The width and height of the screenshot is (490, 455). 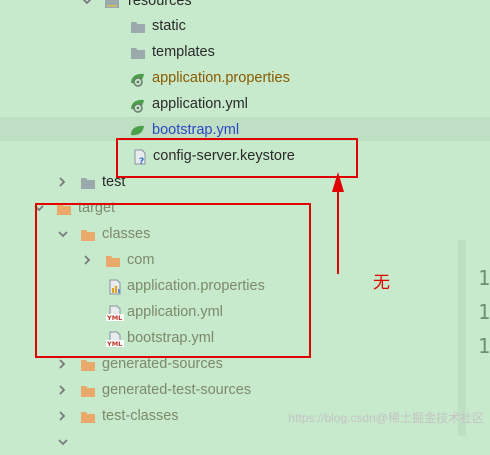 What do you see at coordinates (381, 283) in the screenshot?
I see `annotation-missing-label: 无` at bounding box center [381, 283].